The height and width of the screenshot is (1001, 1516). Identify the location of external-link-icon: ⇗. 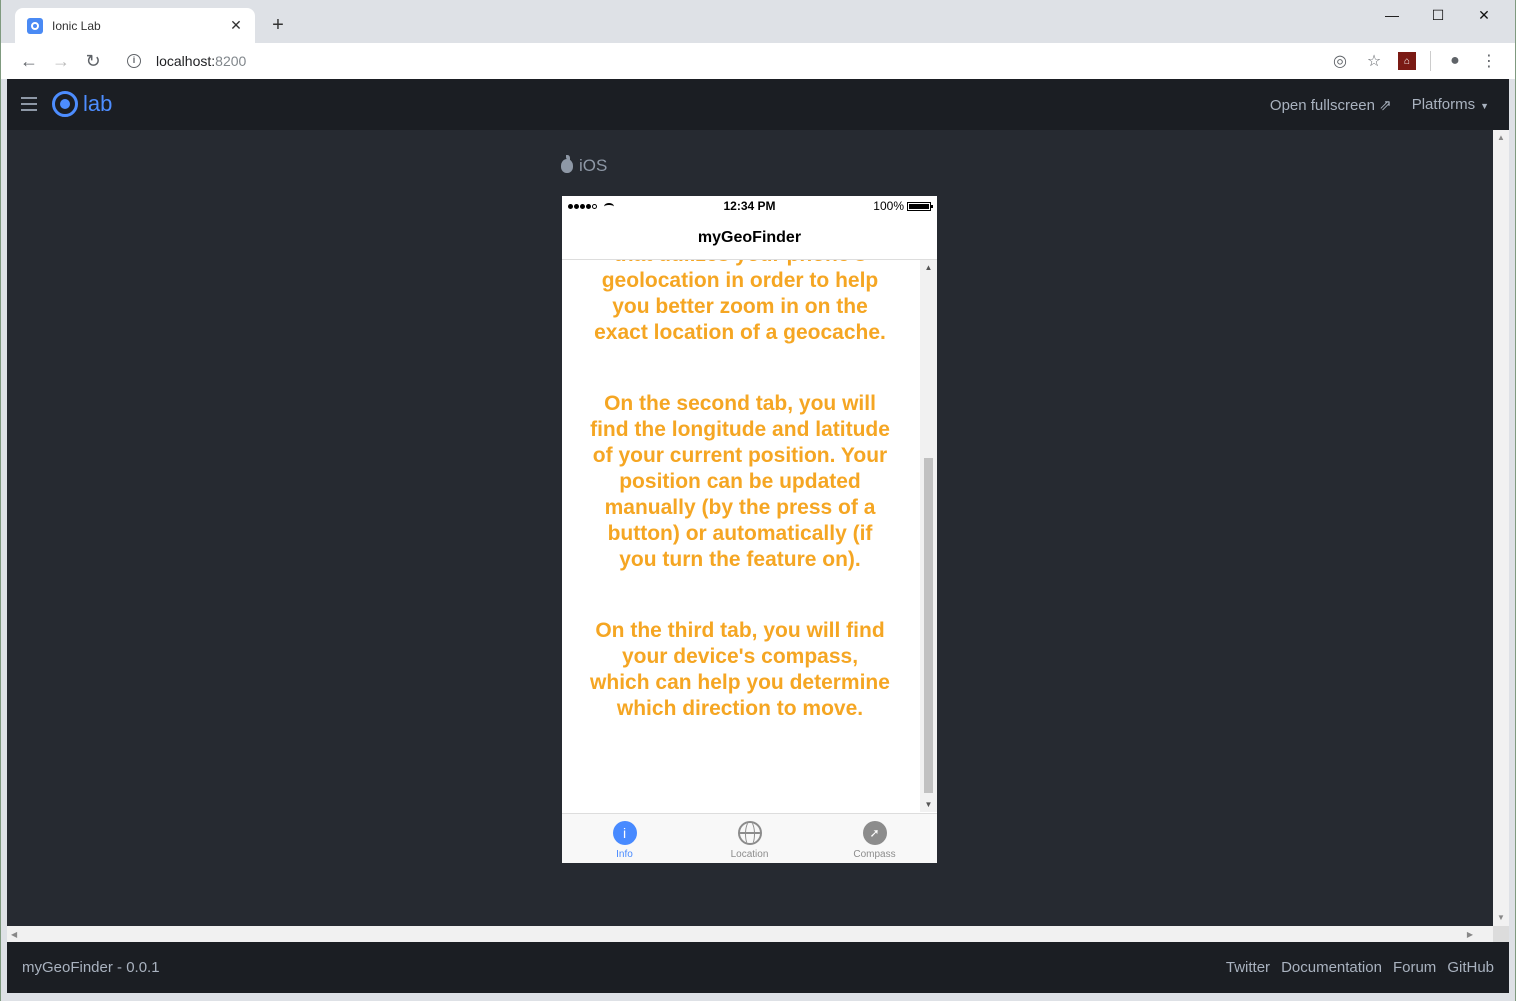
(1385, 105).